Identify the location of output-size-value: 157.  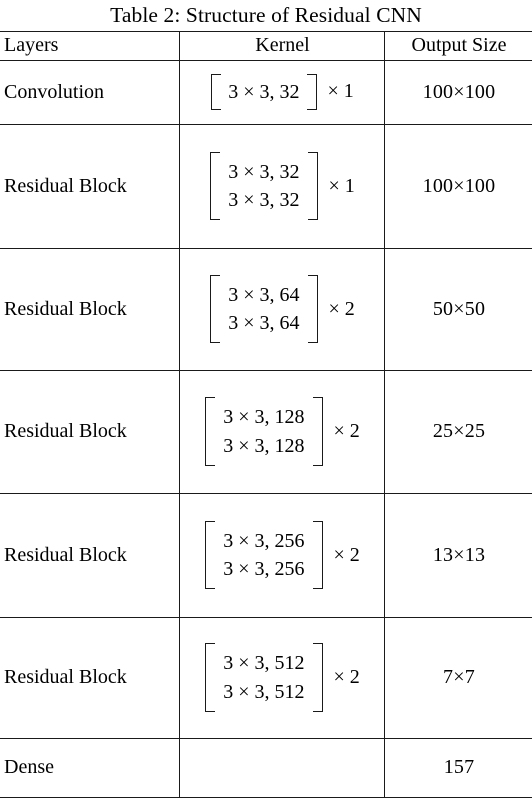
(459, 767).